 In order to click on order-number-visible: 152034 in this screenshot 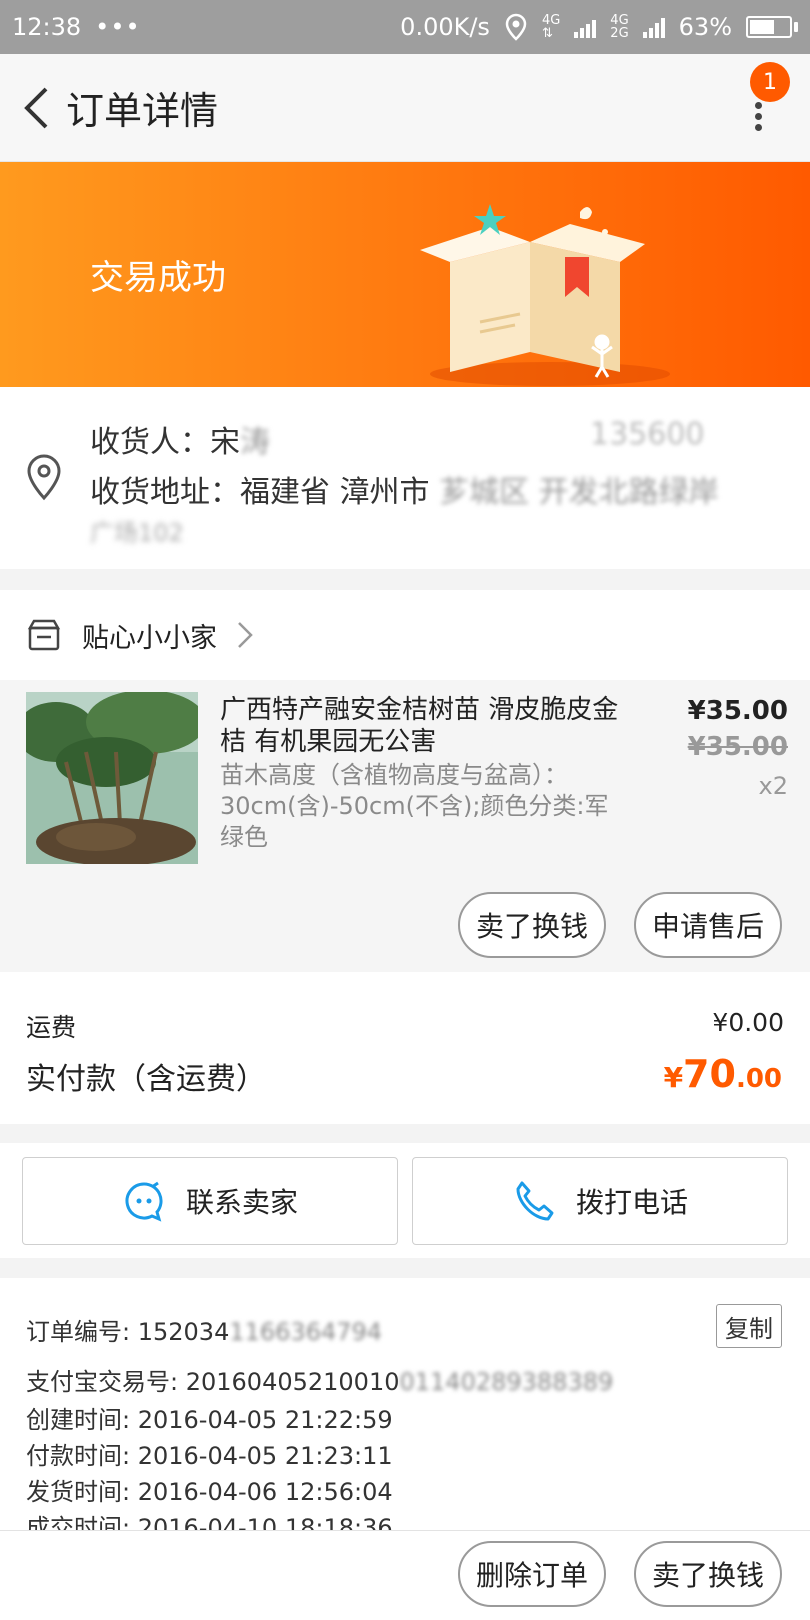, I will do `click(183, 1332)`.